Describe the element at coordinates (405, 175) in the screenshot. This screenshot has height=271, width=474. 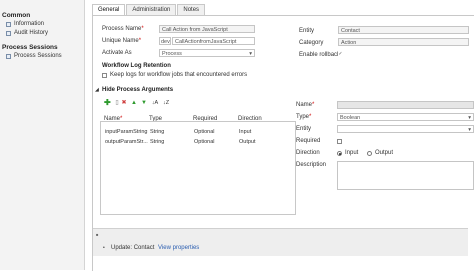
I see `argument-description-field` at that location.